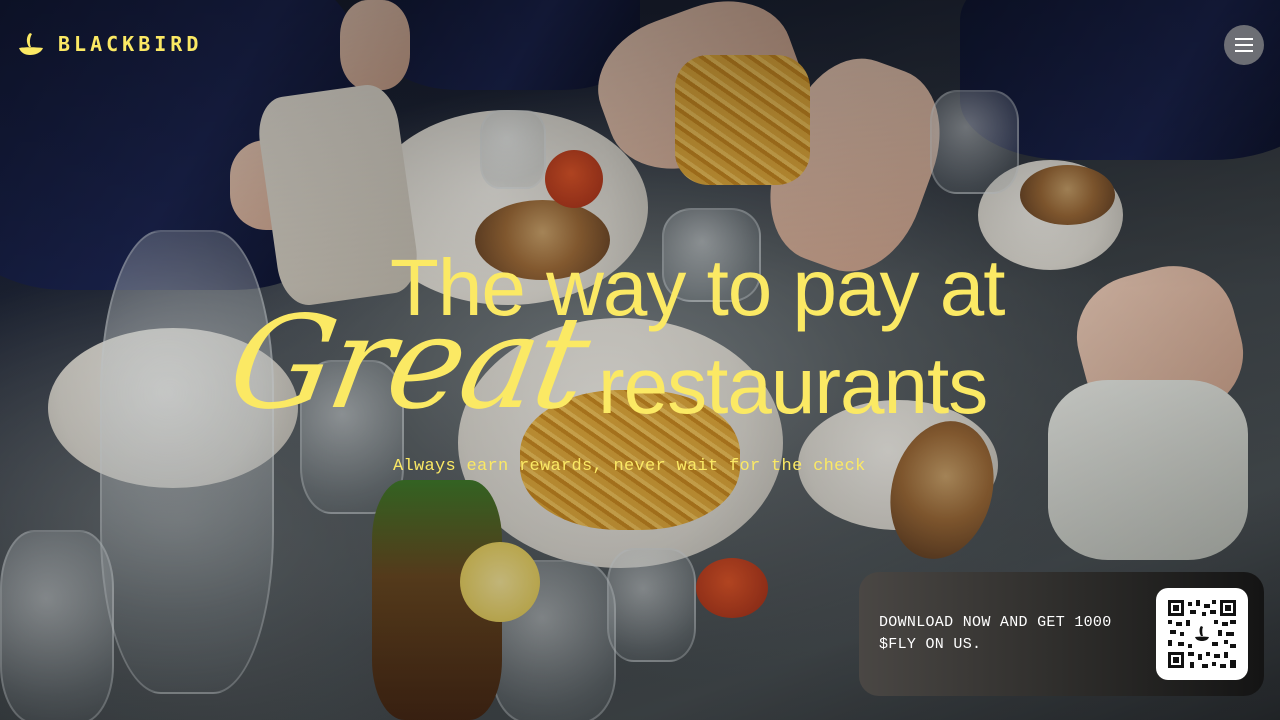 The image size is (1280, 720). I want to click on menu-button, so click(1244, 45).